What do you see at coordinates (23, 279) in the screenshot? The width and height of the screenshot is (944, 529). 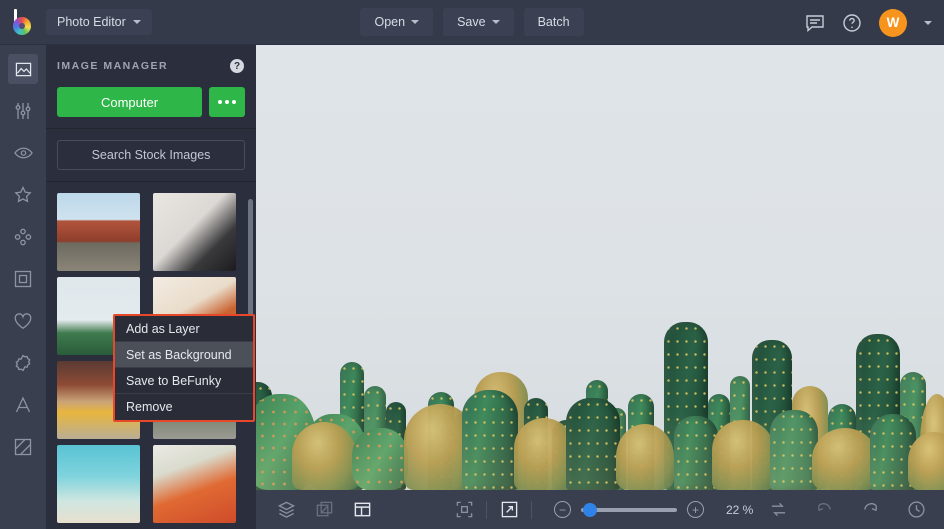 I see `rail-item-frames` at bounding box center [23, 279].